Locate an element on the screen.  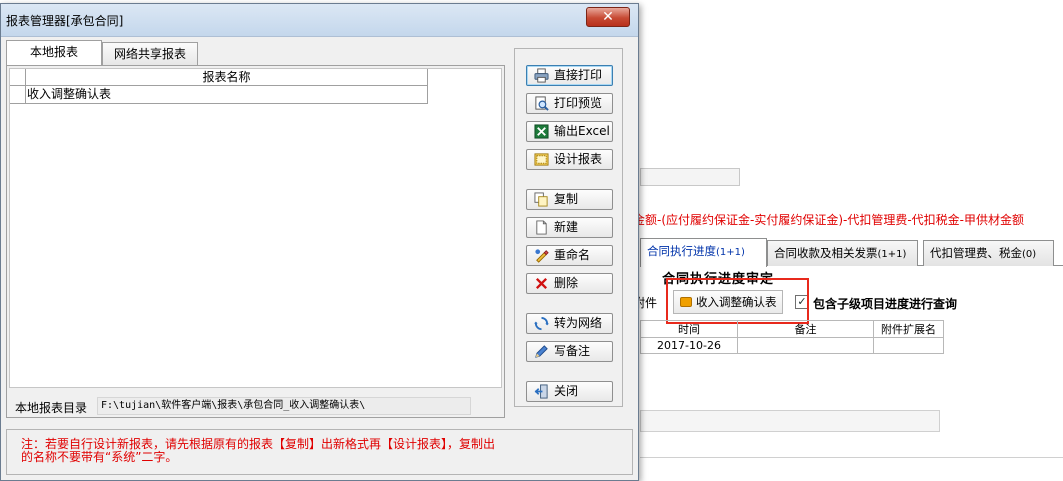
print-preview-icon is located at coordinates (542, 103).